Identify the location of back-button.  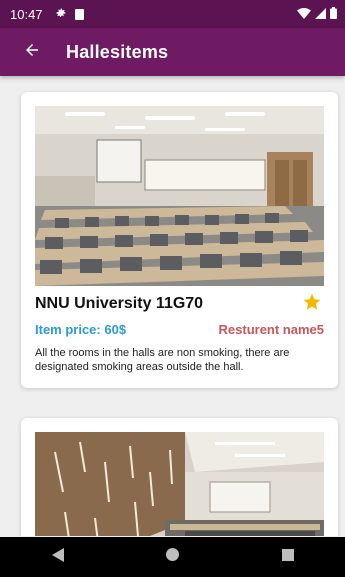
(32, 52).